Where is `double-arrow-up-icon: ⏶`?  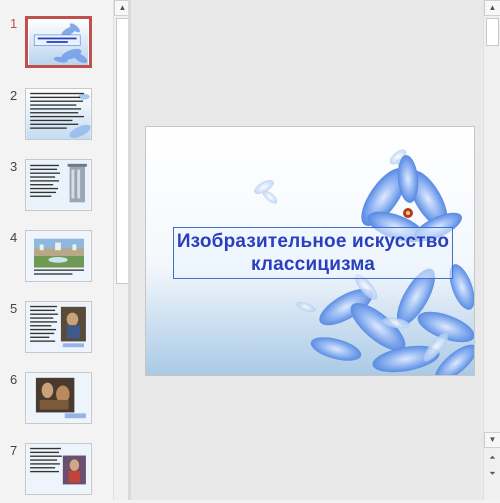 double-arrow-up-icon: ⏶ is located at coordinates (492, 457).